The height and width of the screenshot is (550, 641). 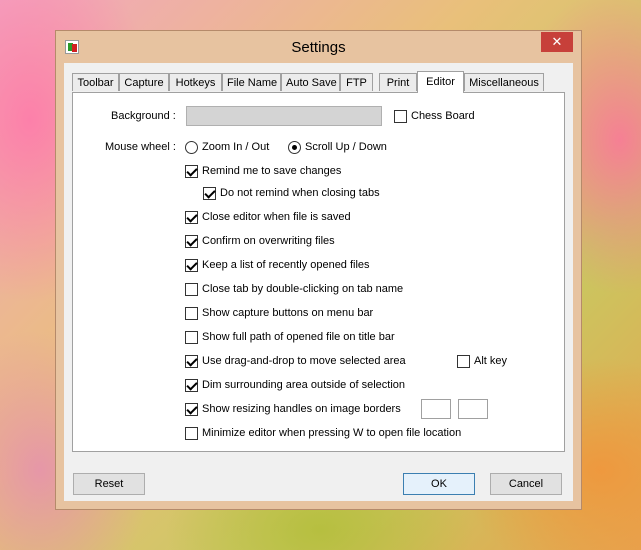 I want to click on no-remind-closing-tabs-checkbox, so click(x=209, y=193).